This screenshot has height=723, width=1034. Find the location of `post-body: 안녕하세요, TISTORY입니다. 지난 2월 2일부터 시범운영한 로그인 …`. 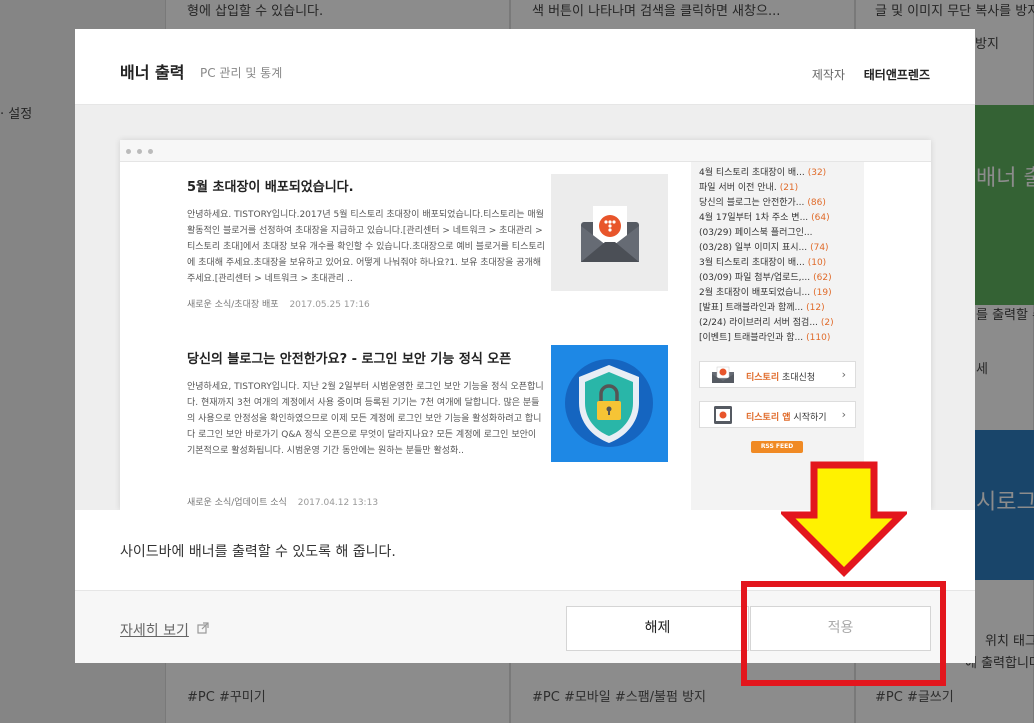

post-body: 안녕하세요, TISTORY입니다. 지난 2월 2일부터 시범운영한 로그인 … is located at coordinates (365, 419).